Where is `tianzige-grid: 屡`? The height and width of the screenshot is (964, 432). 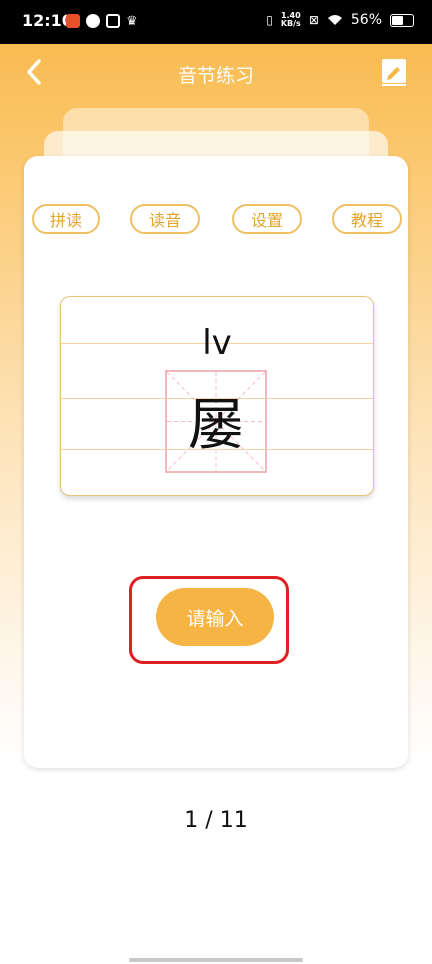 tianzige-grid: 屡 is located at coordinates (216, 421).